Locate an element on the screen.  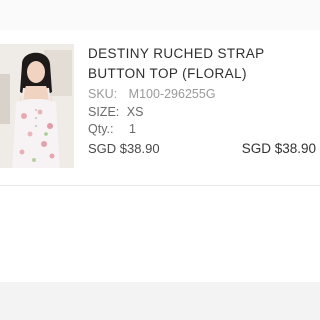
product-image is located at coordinates (37, 106).